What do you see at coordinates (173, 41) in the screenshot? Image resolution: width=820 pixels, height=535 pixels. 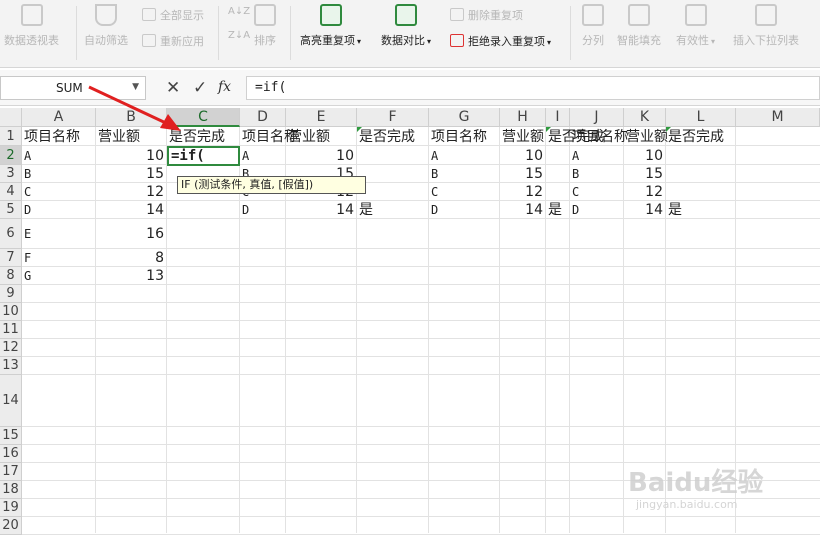 I see `reapply-button: 重新应用` at bounding box center [173, 41].